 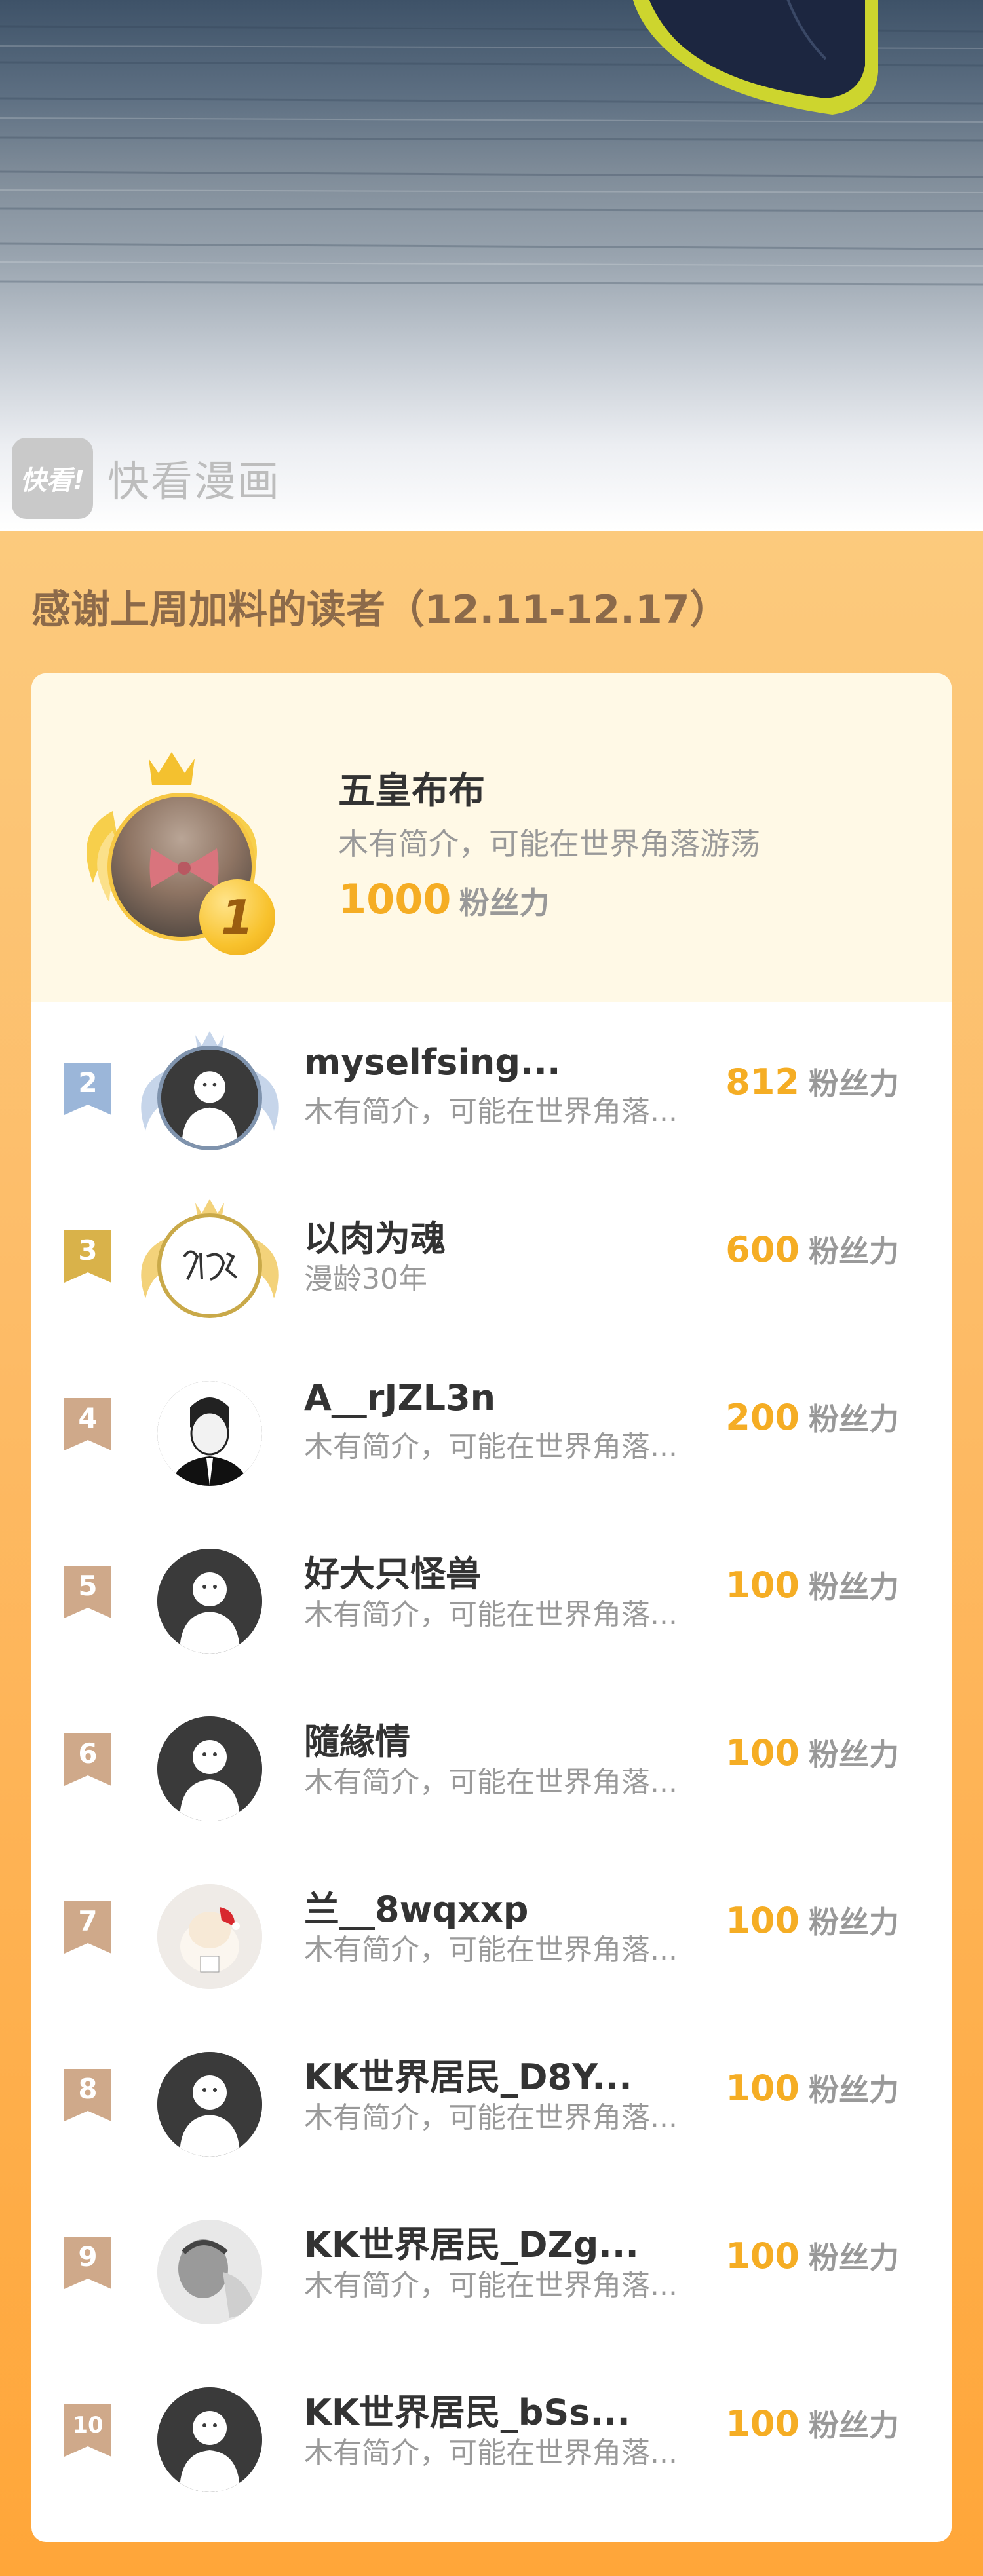 What do you see at coordinates (491, 1422) in the screenshot?
I see `leaderboard-row: 4 A__rJZL3n 木有简介，可能在世界角落... 200 粉丝力` at bounding box center [491, 1422].